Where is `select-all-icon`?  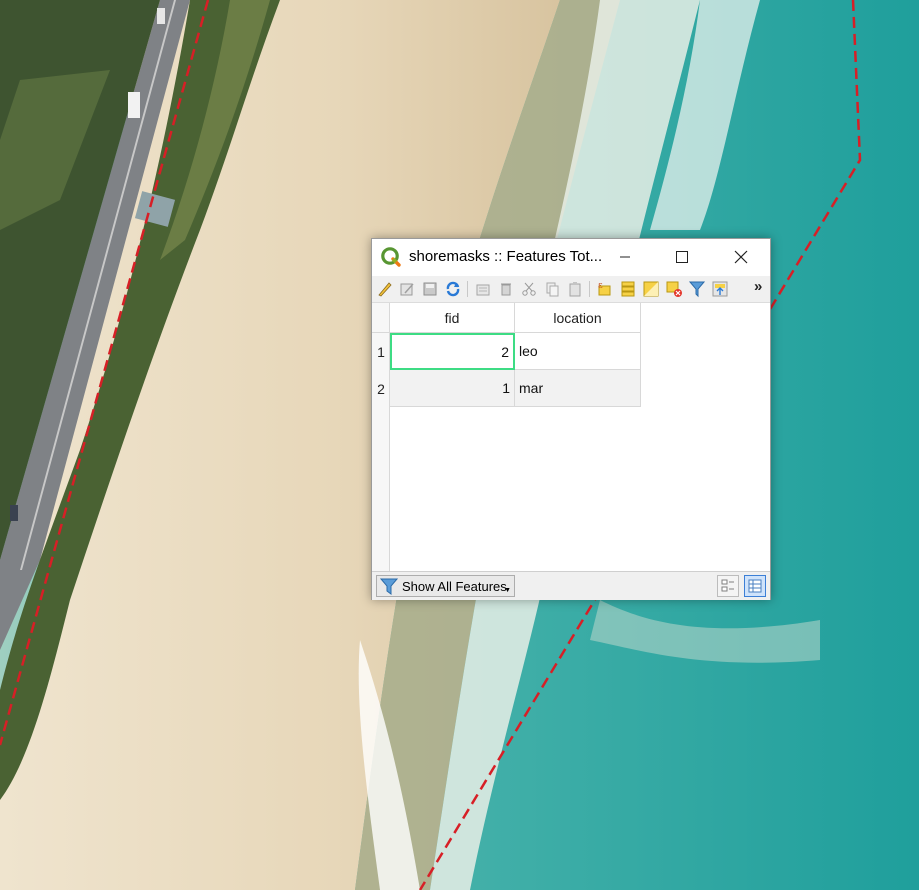
select-all-icon is located at coordinates (628, 289).